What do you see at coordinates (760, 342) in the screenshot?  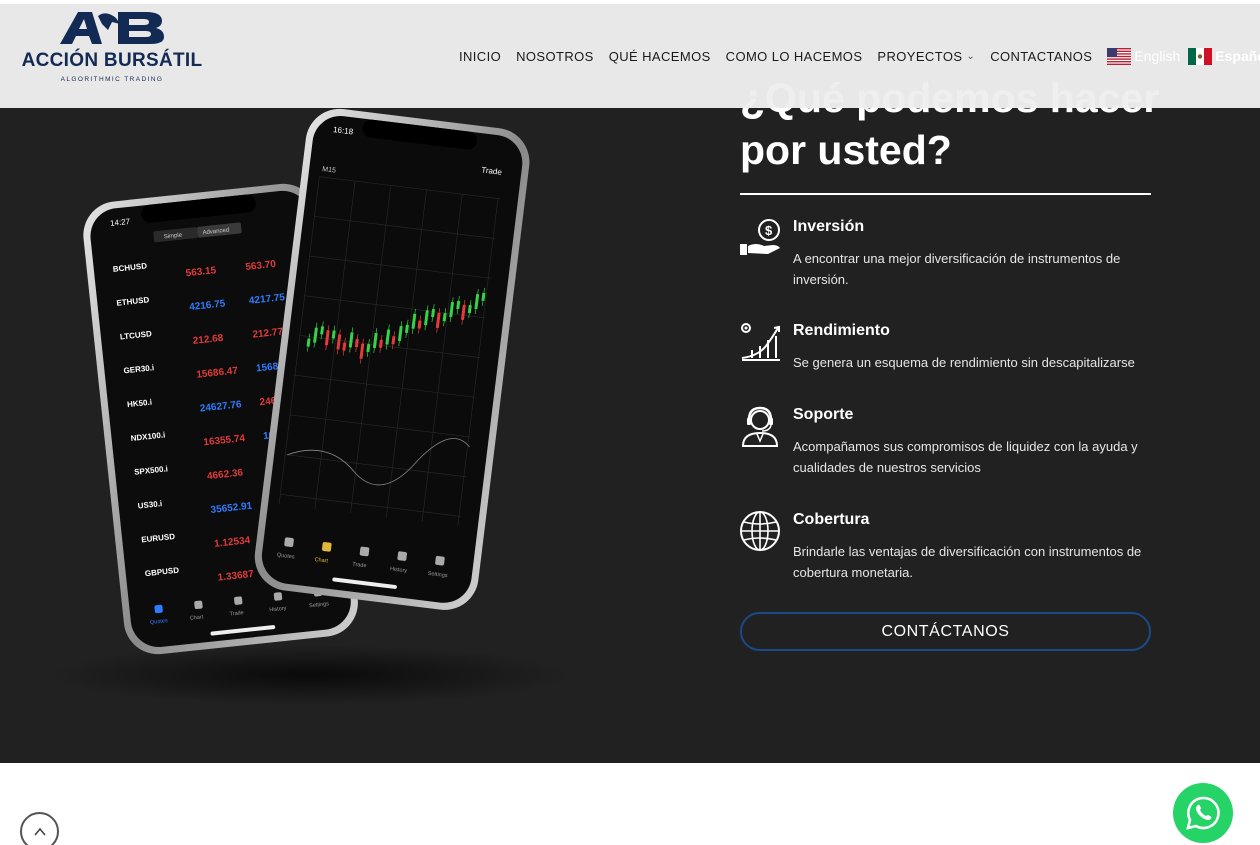 I see `growth-chart-icon` at bounding box center [760, 342].